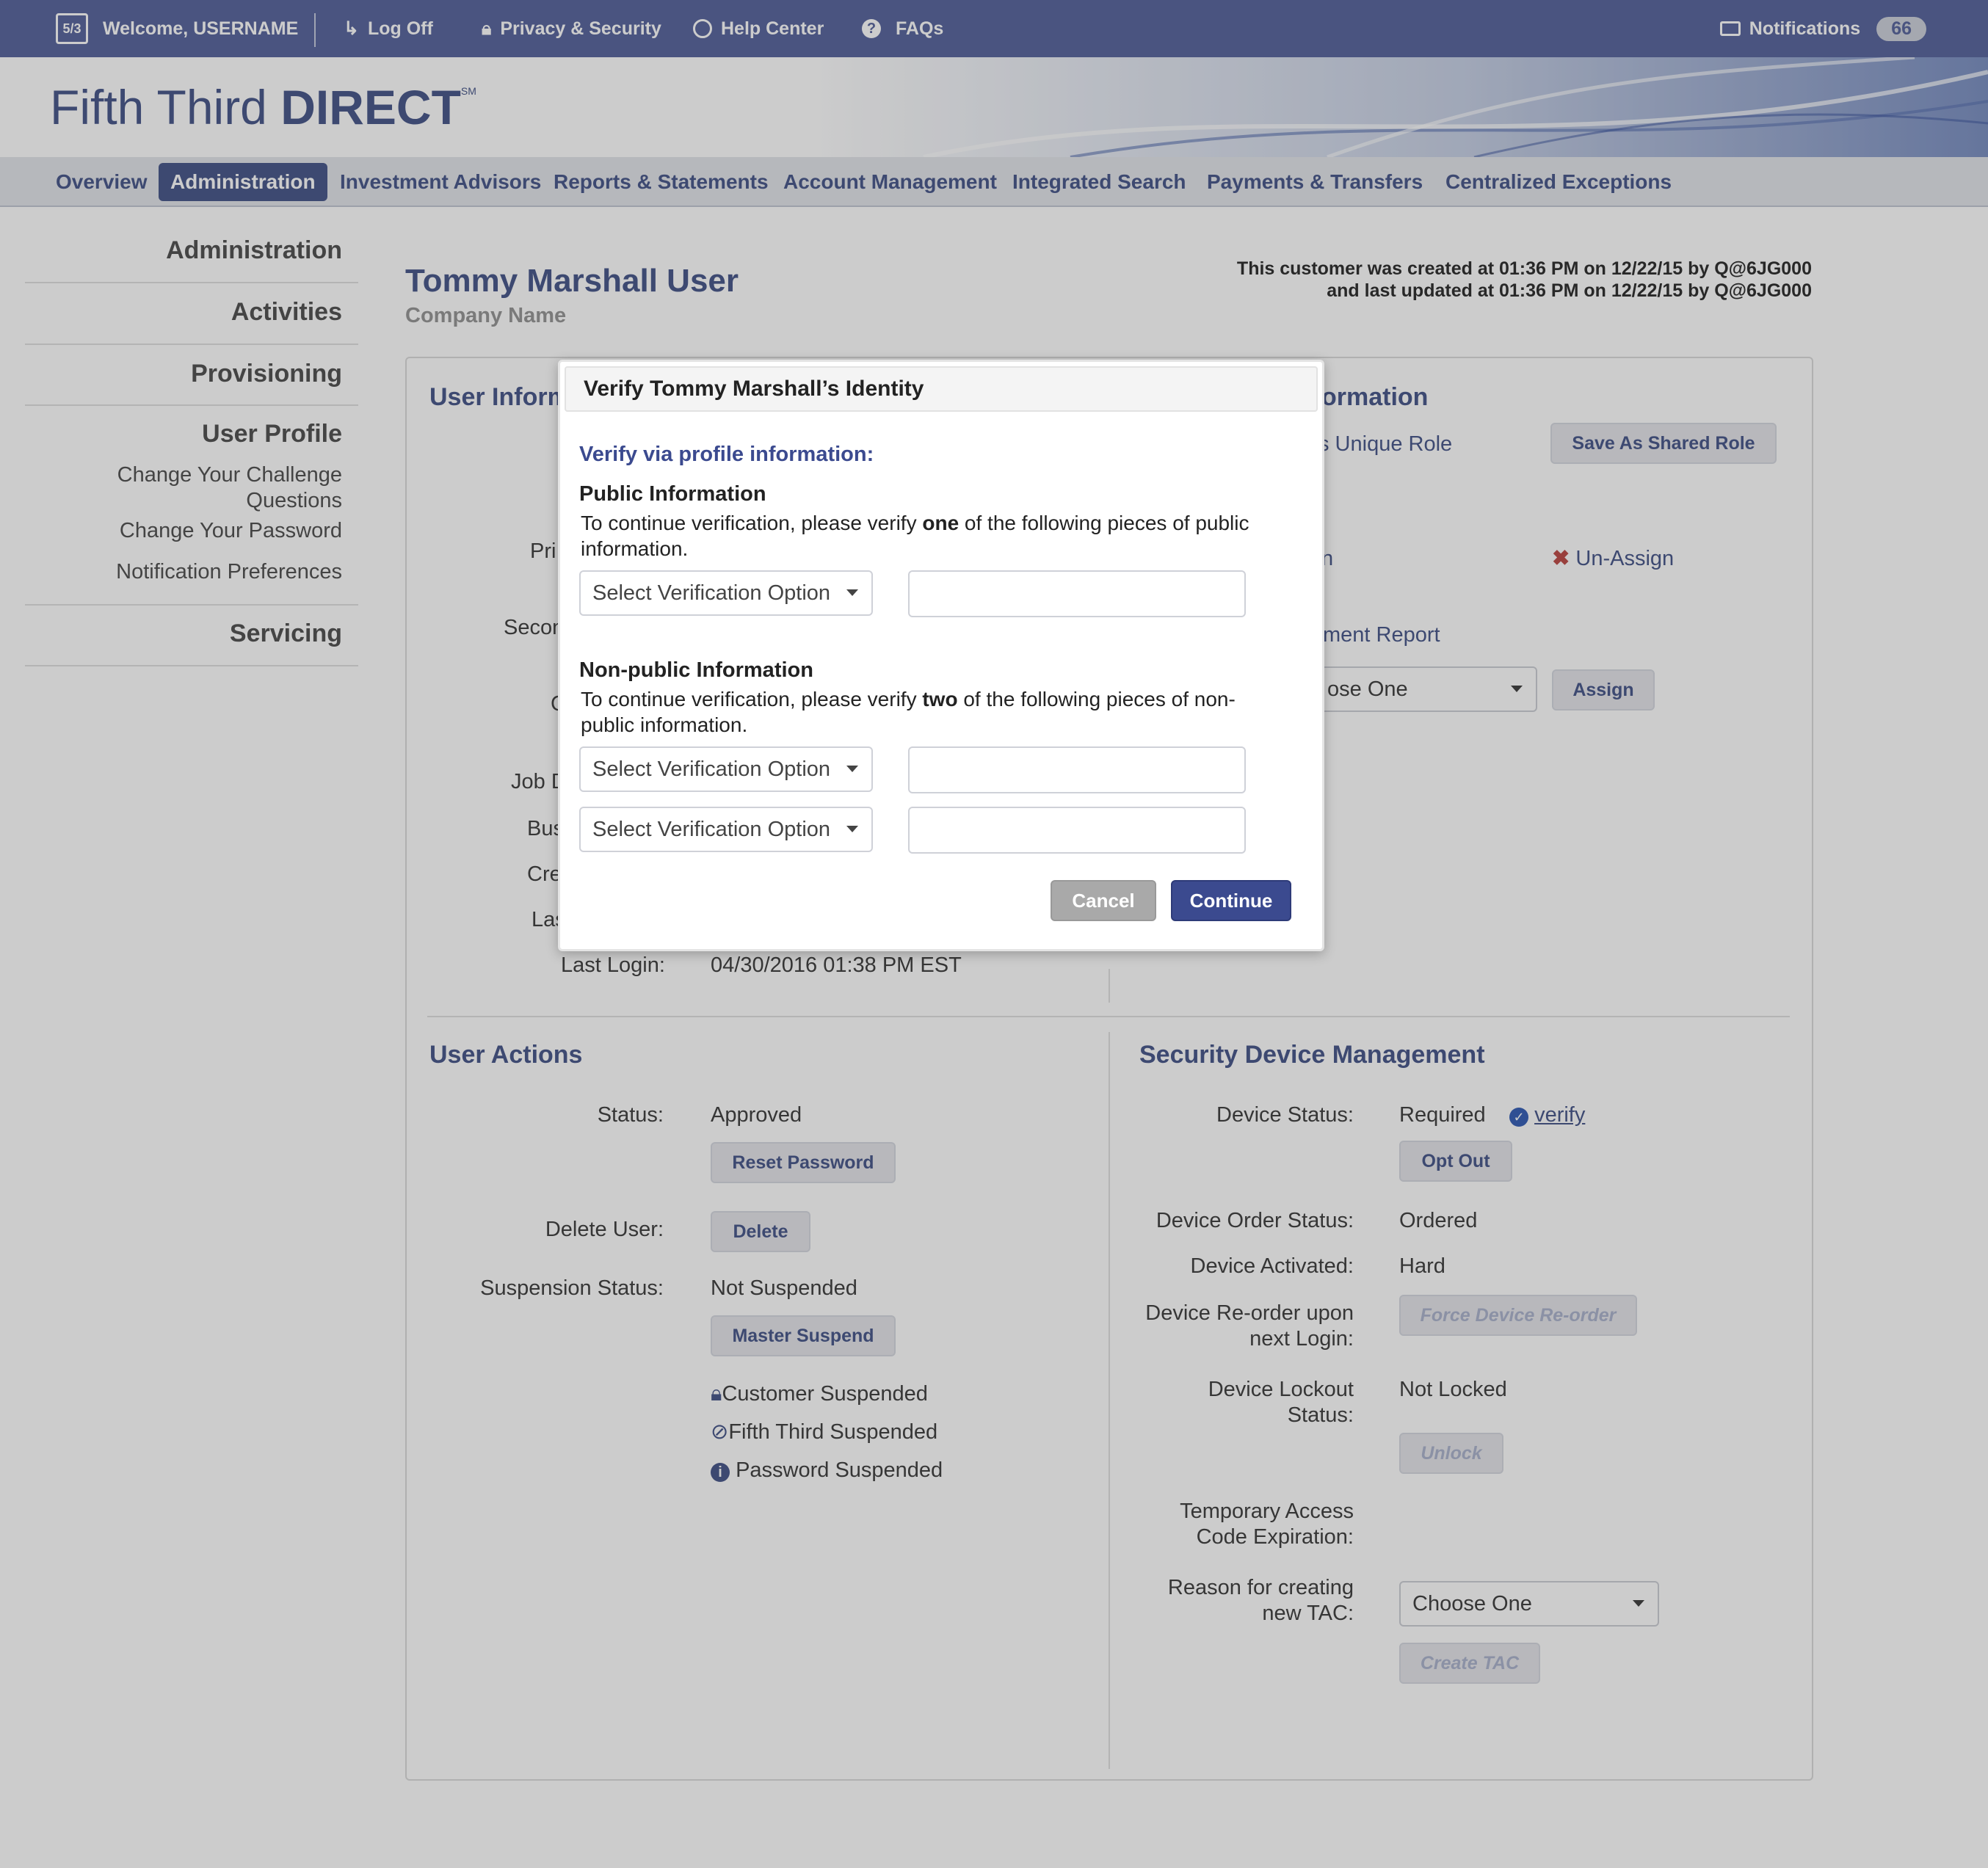 Image resolution: width=1988 pixels, height=1868 pixels. I want to click on dialog-subtitle: Verify via profile information:, so click(726, 455).